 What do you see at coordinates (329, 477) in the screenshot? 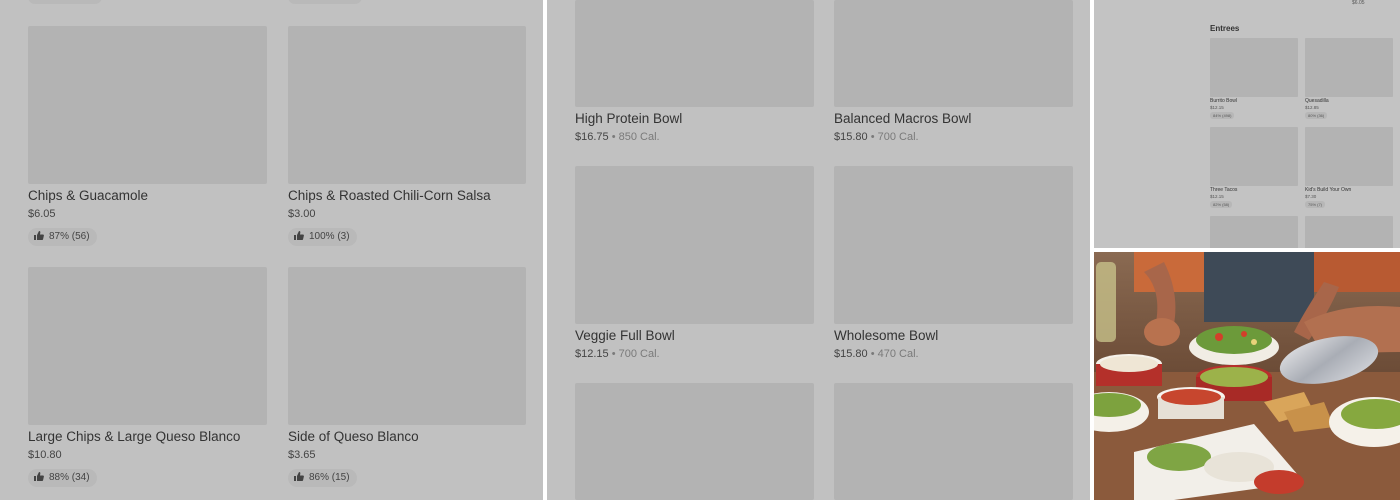
I see `rating-text: 86% (15)` at bounding box center [329, 477].